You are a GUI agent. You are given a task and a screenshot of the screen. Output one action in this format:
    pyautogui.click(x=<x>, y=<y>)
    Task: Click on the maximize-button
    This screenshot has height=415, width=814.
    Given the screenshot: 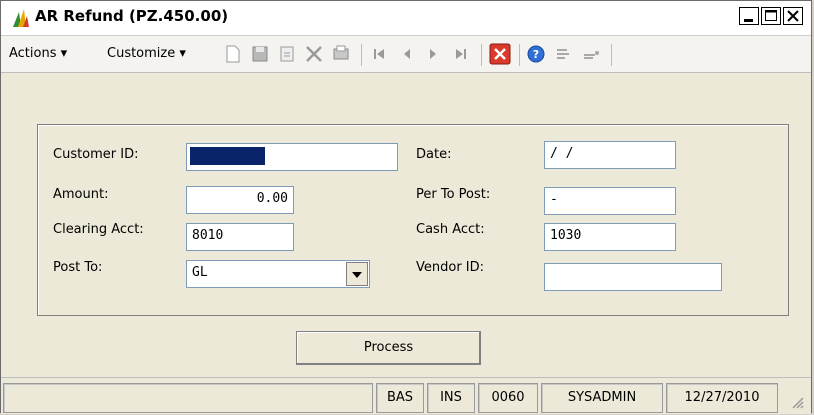 What is the action you would take?
    pyautogui.click(x=771, y=16)
    